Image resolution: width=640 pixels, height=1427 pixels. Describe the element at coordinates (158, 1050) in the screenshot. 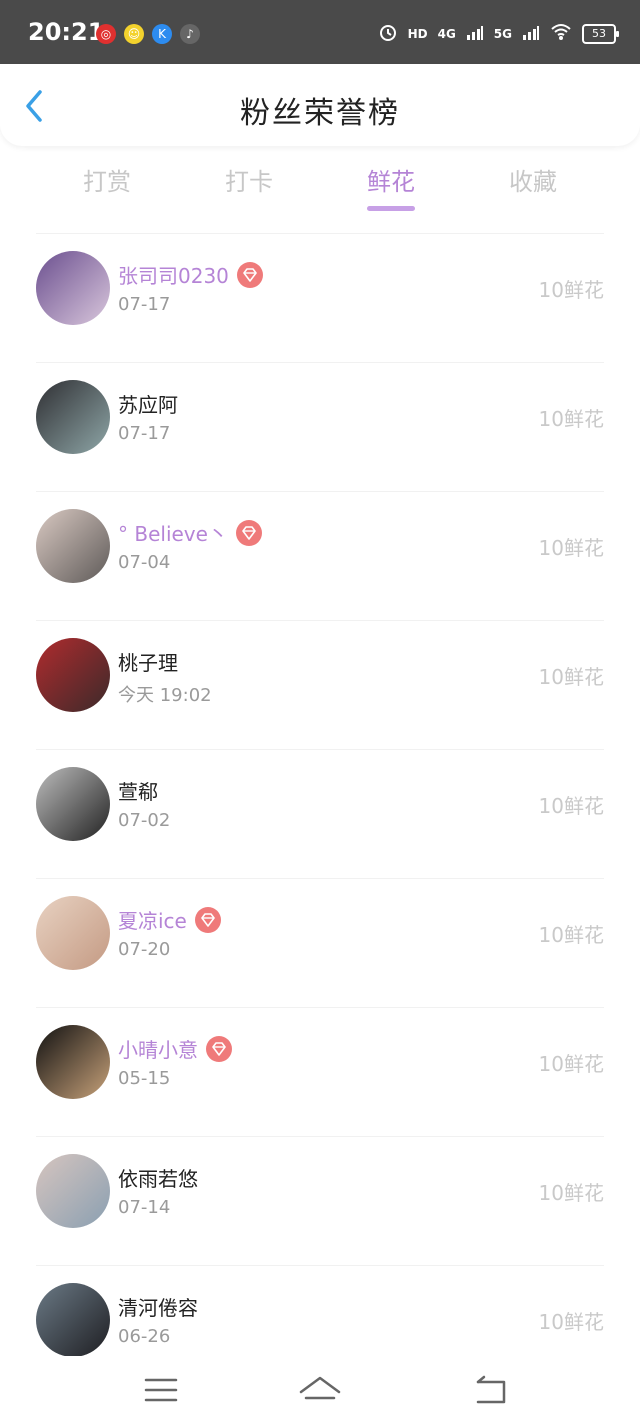

I see `fan-name-text: 小晴小意` at that location.